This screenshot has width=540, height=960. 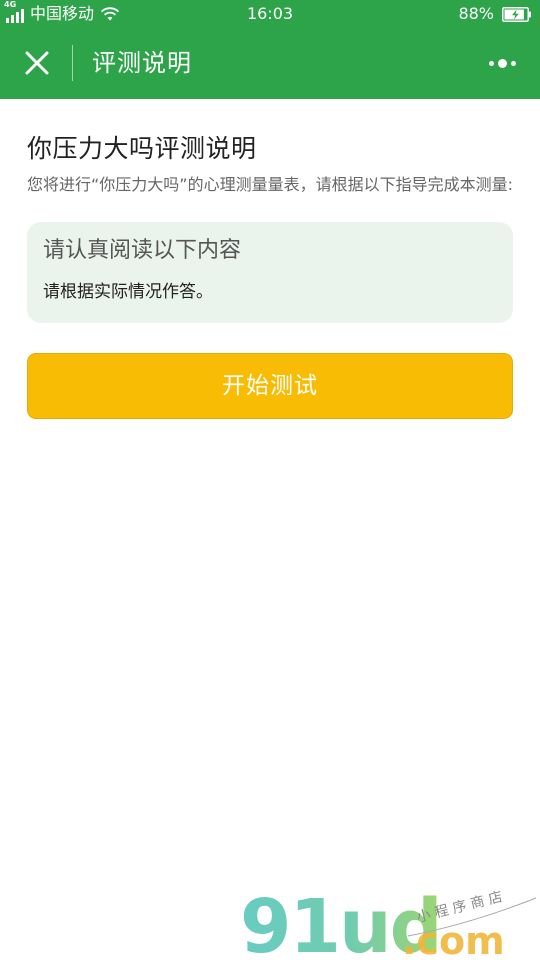 I want to click on page-title: 评测说明, so click(x=142, y=63).